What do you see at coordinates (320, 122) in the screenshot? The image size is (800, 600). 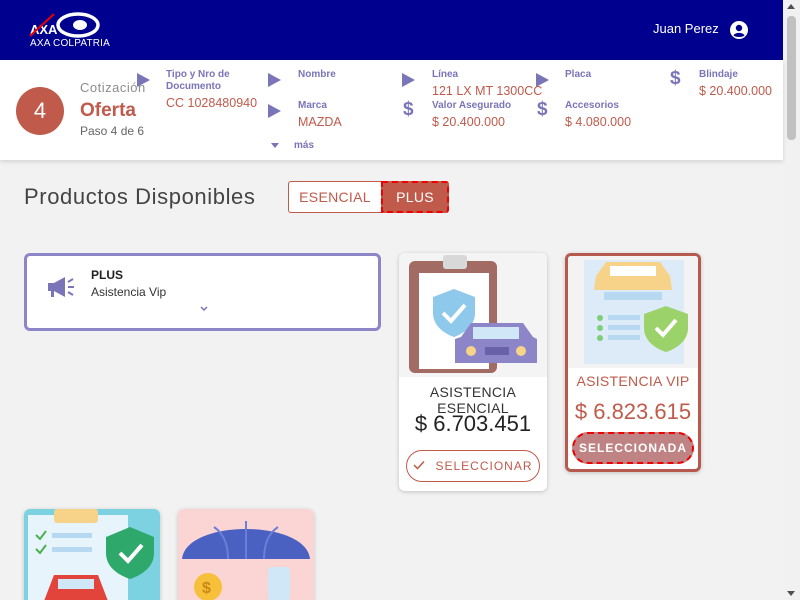 I see `marca-value: MAZDA` at bounding box center [320, 122].